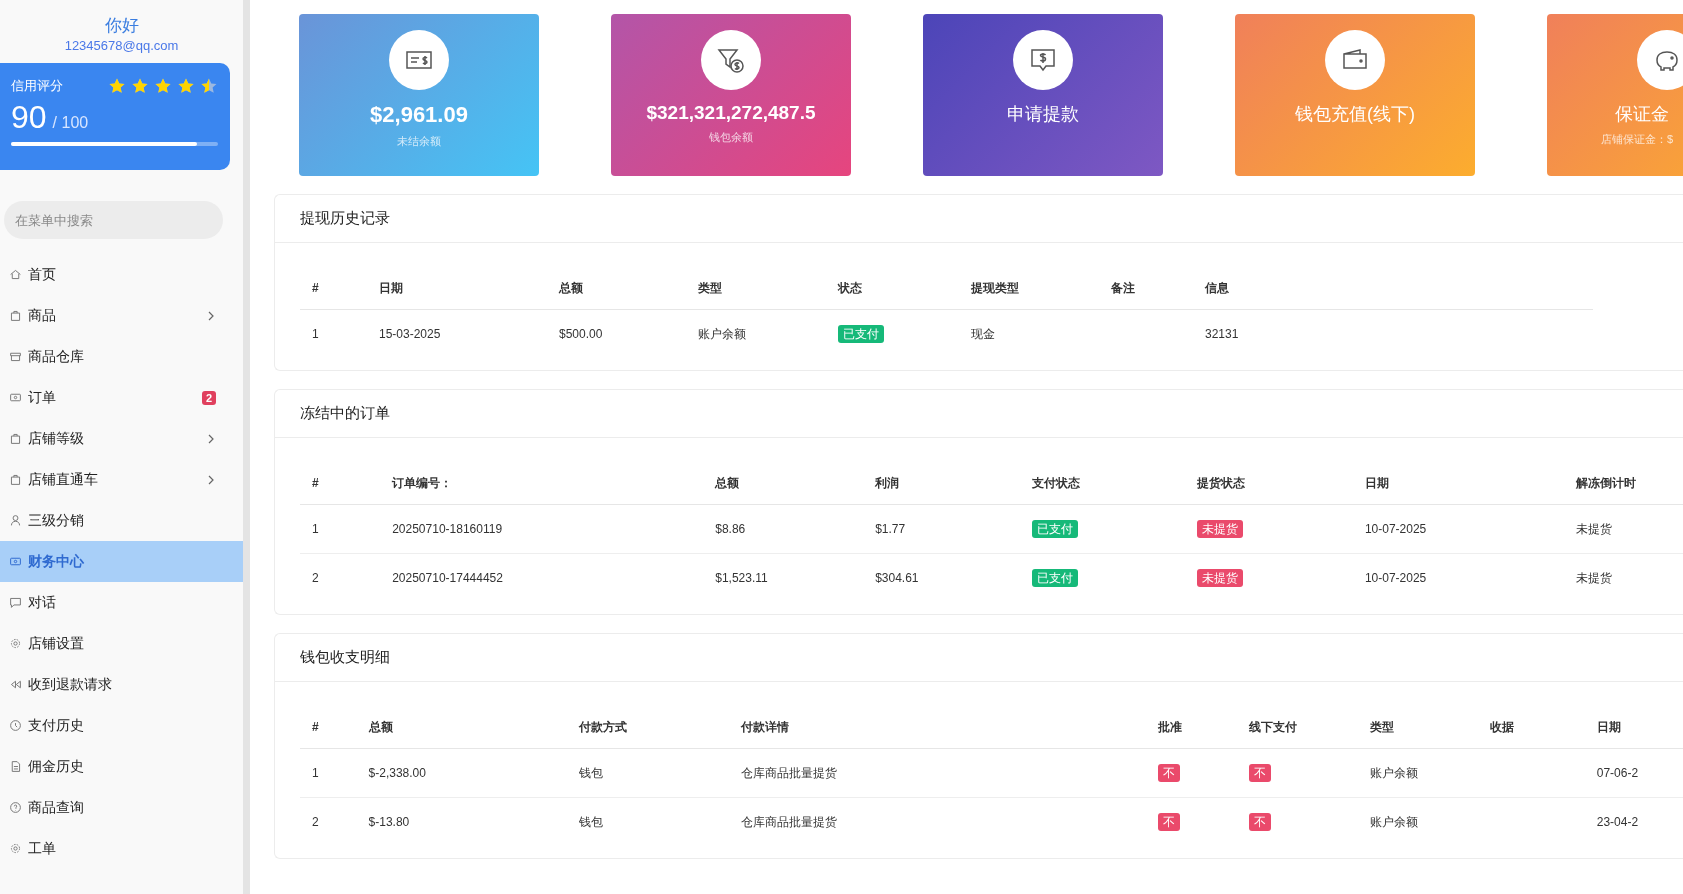 Image resolution: width=1683 pixels, height=894 pixels. Describe the element at coordinates (121, 643) in the screenshot. I see `menu-item: 店铺设置` at that location.